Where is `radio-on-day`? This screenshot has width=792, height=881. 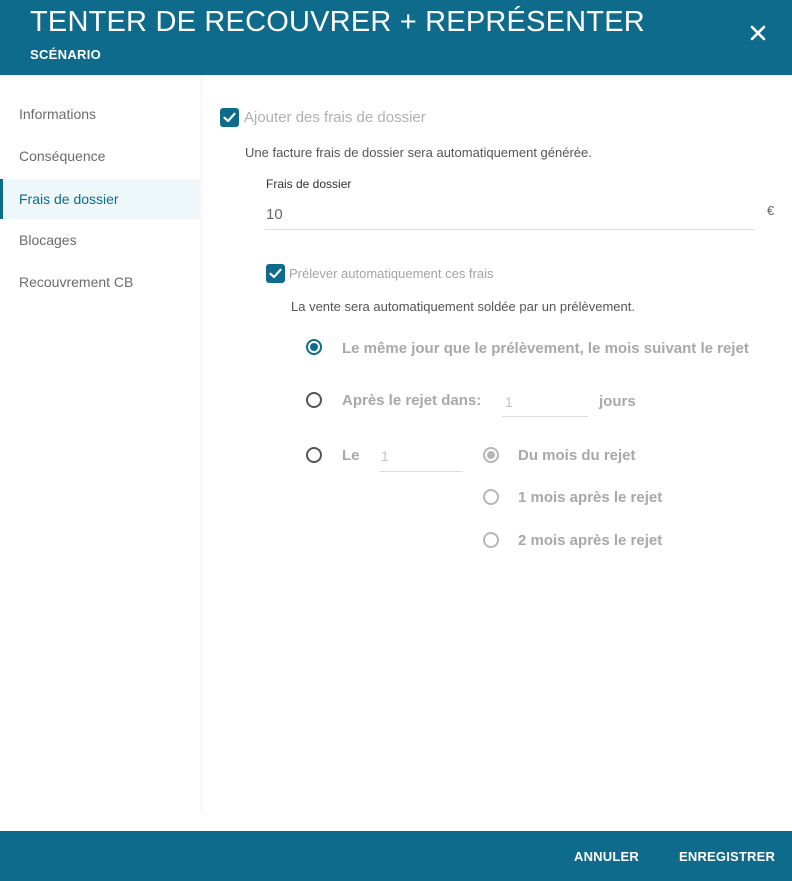
radio-on-day is located at coordinates (314, 455).